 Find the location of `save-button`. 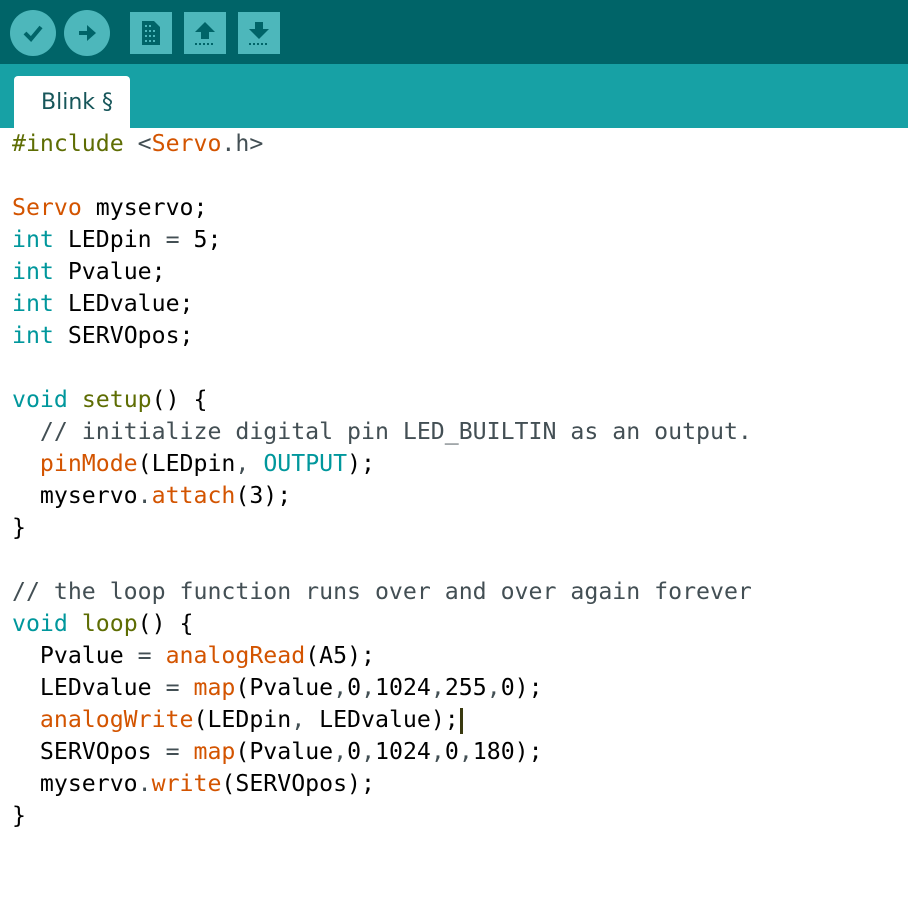

save-button is located at coordinates (259, 33).